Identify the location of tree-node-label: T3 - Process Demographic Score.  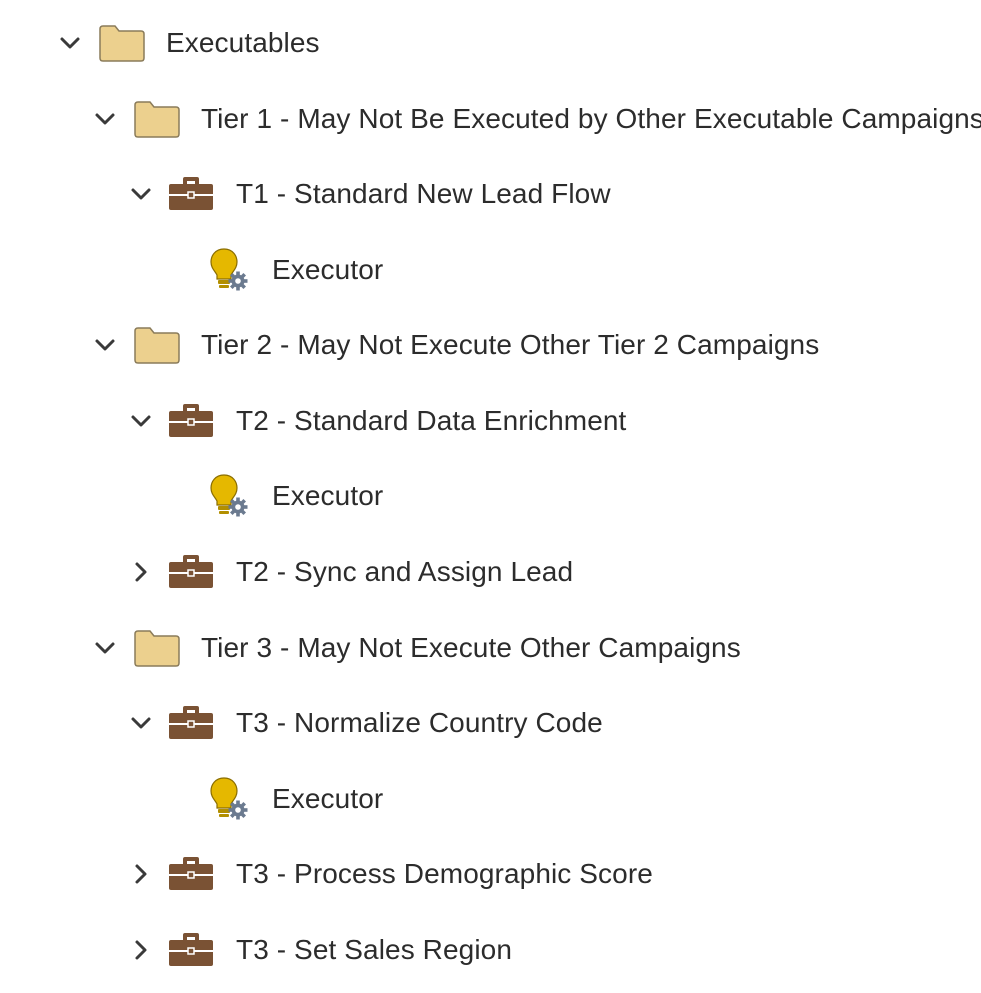
(444, 873).